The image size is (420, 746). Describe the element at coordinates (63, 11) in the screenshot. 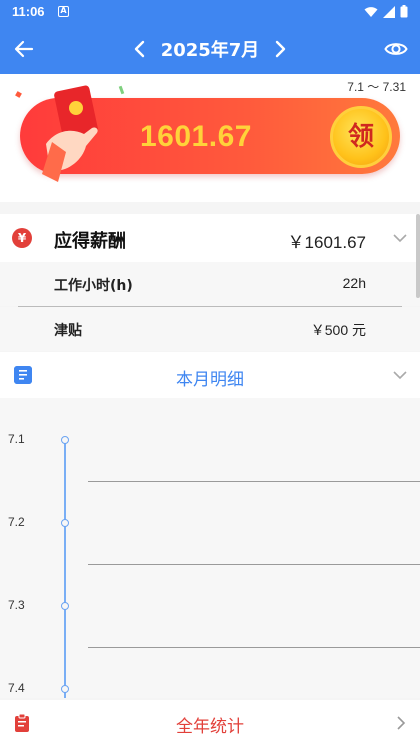

I see `notification-icon: A` at that location.